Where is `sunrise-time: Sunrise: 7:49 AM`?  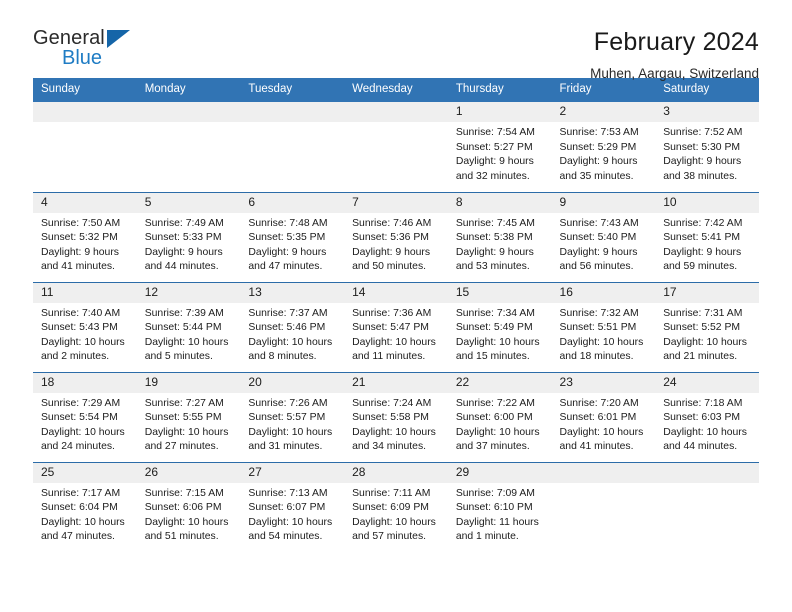 sunrise-time: Sunrise: 7:49 AM is located at coordinates (184, 223).